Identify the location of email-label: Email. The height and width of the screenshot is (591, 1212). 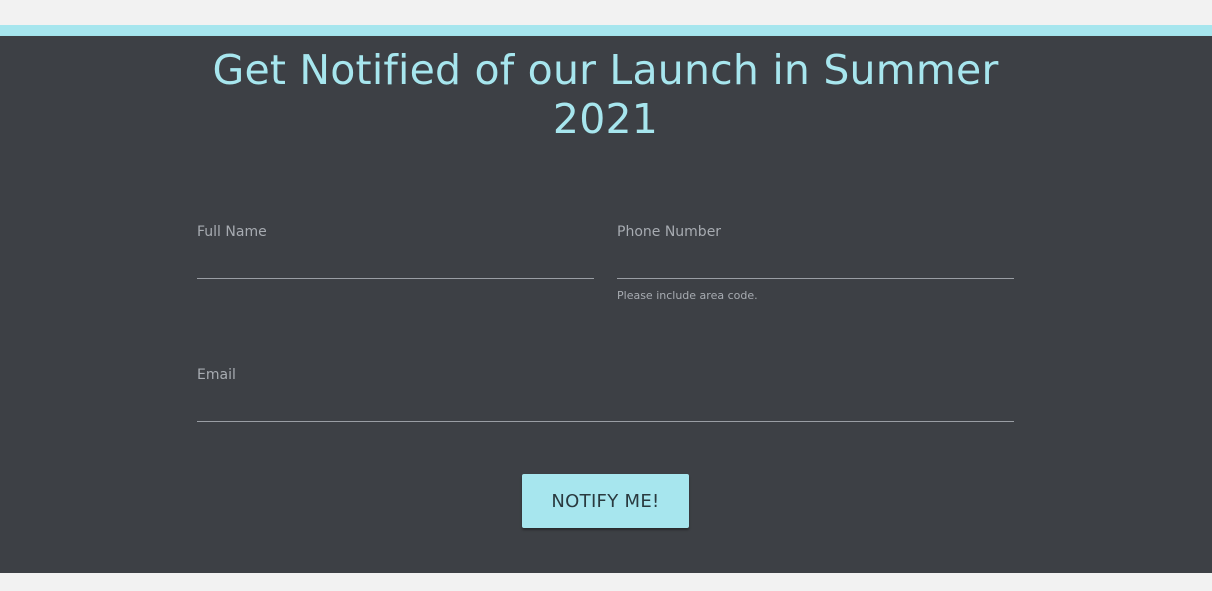
(216, 375).